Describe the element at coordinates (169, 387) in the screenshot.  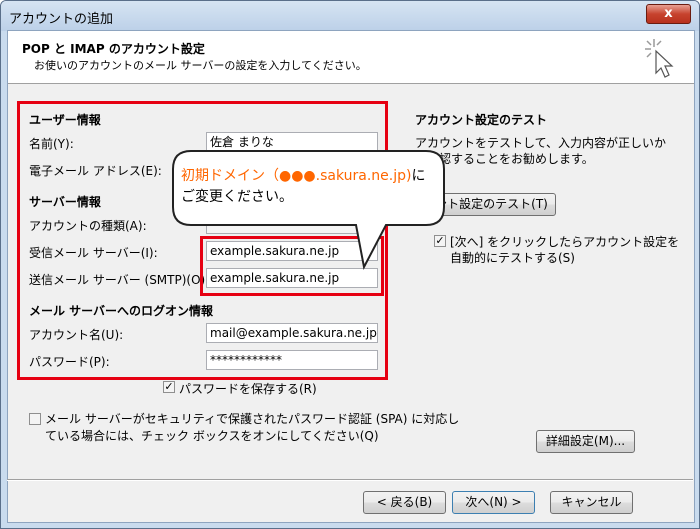
I see `remember-password-checkbox: ✓` at that location.